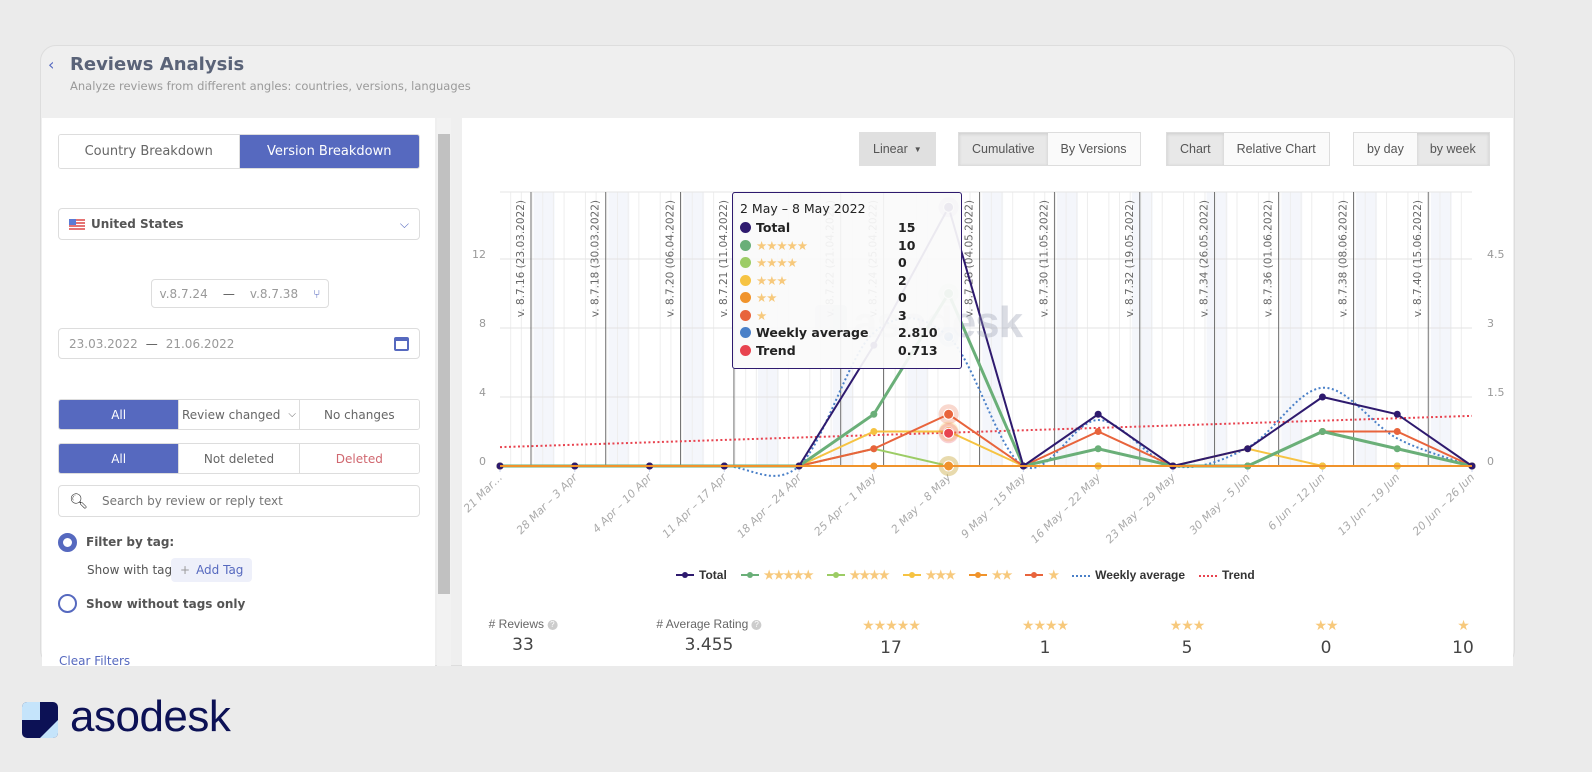 The image size is (1592, 772). I want to click on tooltip-label: ★, so click(761, 315).